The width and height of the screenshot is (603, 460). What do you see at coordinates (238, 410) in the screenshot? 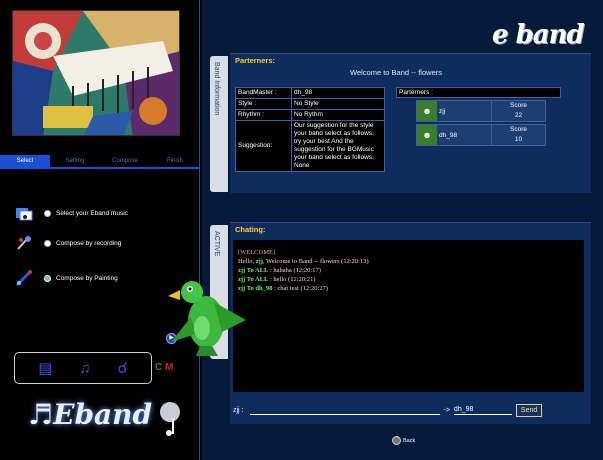
I see `chat-input-label: zjj :` at bounding box center [238, 410].